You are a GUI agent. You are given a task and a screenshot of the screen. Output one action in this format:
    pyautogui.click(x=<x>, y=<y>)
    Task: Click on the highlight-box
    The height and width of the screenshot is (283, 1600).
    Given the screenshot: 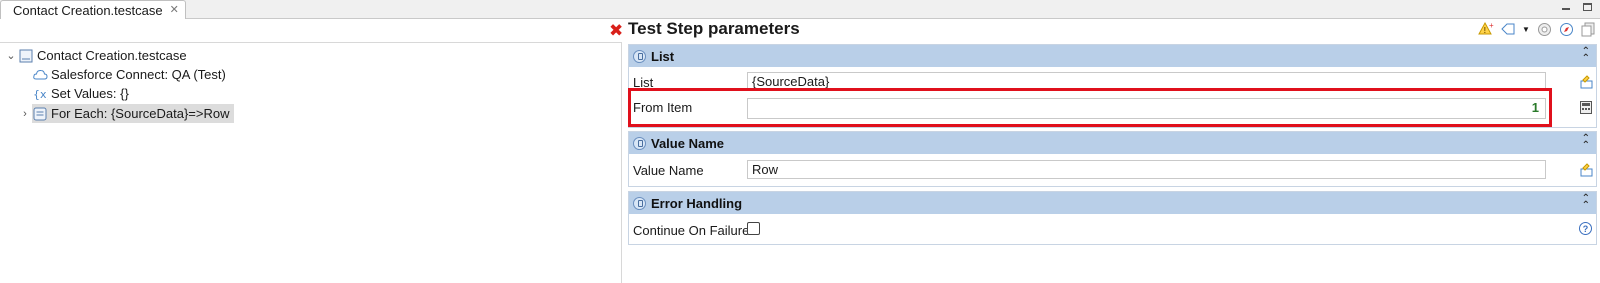 What is the action you would take?
    pyautogui.click(x=1090, y=107)
    